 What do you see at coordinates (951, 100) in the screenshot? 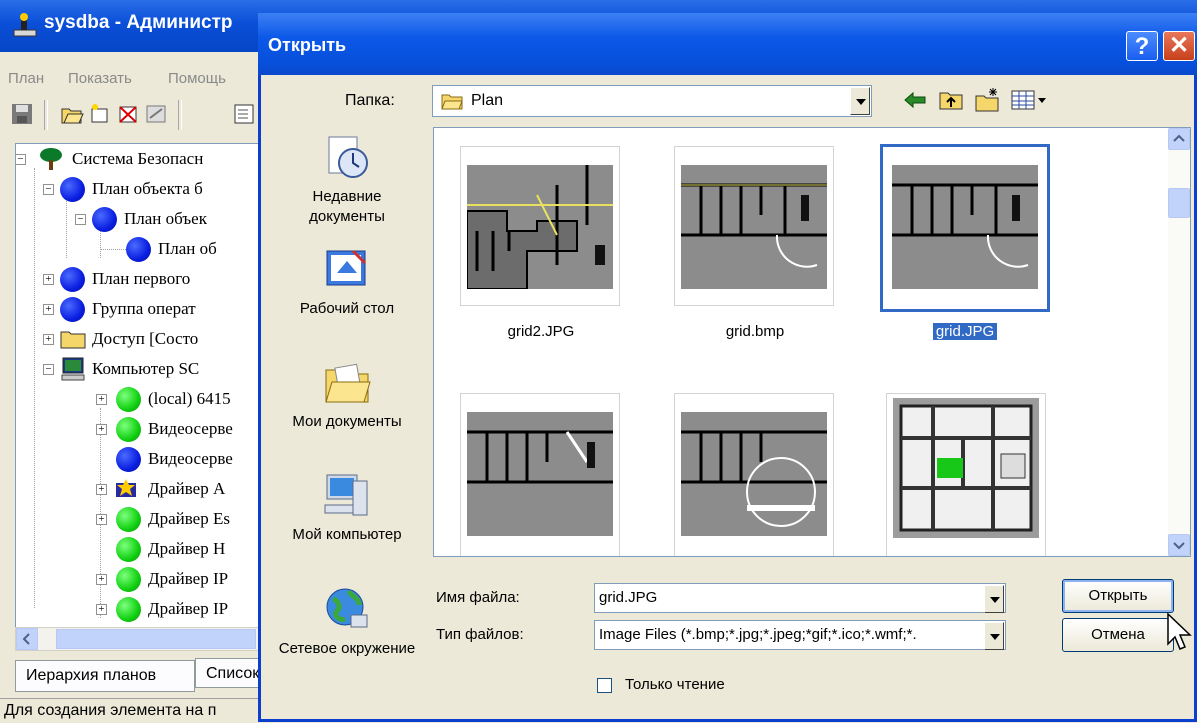
I see `up-folder-icon` at bounding box center [951, 100].